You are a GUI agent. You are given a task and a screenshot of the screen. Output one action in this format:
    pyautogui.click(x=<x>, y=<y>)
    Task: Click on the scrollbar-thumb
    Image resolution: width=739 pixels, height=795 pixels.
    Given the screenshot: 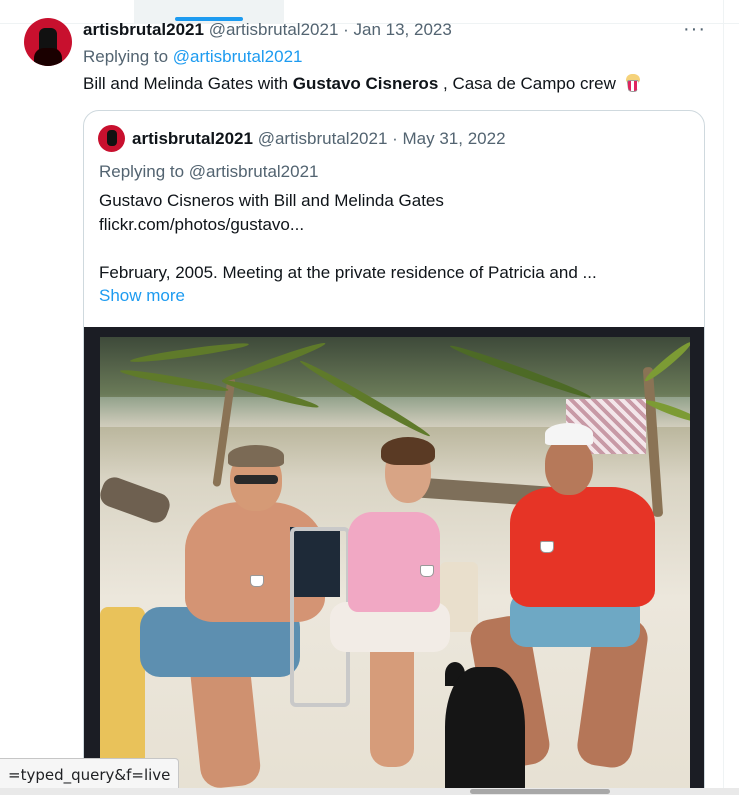 What is the action you would take?
    pyautogui.click(x=540, y=791)
    